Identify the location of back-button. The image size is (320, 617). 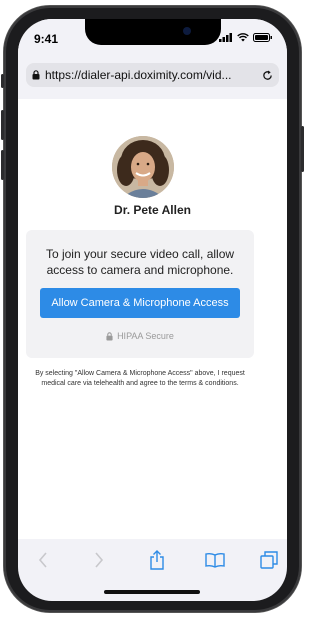
(43, 560).